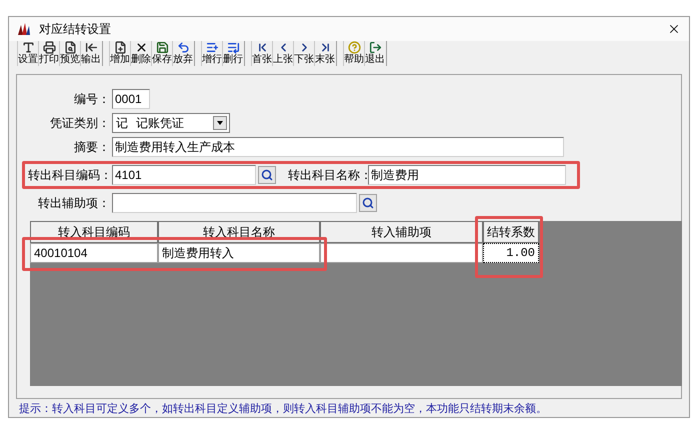 This screenshot has width=700, height=422. I want to click on toolbar-button: 保存, so click(161, 53).